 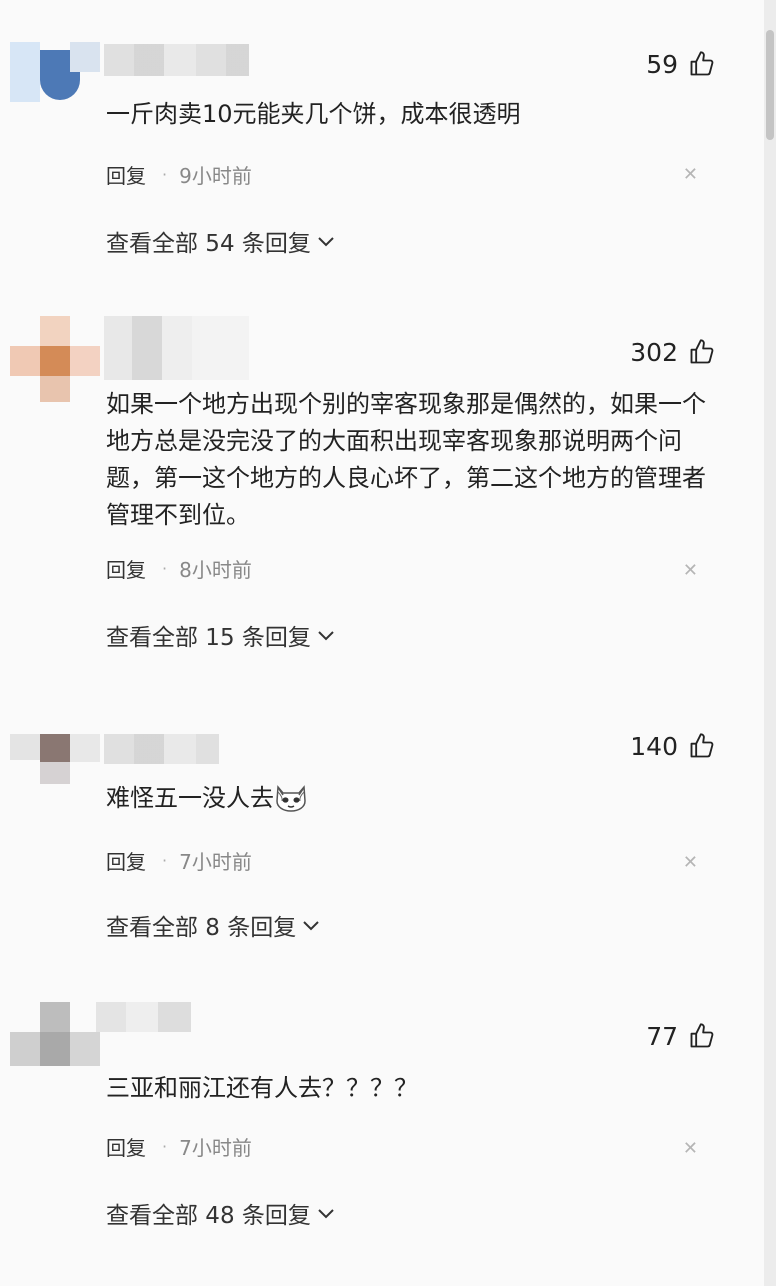 What do you see at coordinates (770, 85) in the screenshot?
I see `scrollbar-thumb` at bounding box center [770, 85].